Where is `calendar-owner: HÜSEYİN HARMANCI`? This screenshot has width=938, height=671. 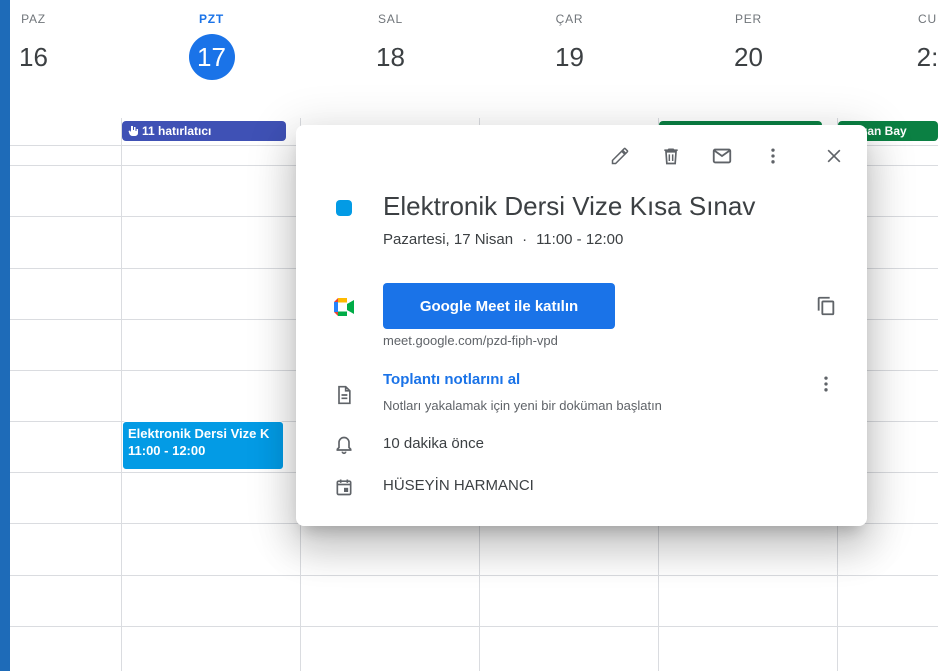
calendar-owner: HÜSEYİN HARMANCI is located at coordinates (458, 485).